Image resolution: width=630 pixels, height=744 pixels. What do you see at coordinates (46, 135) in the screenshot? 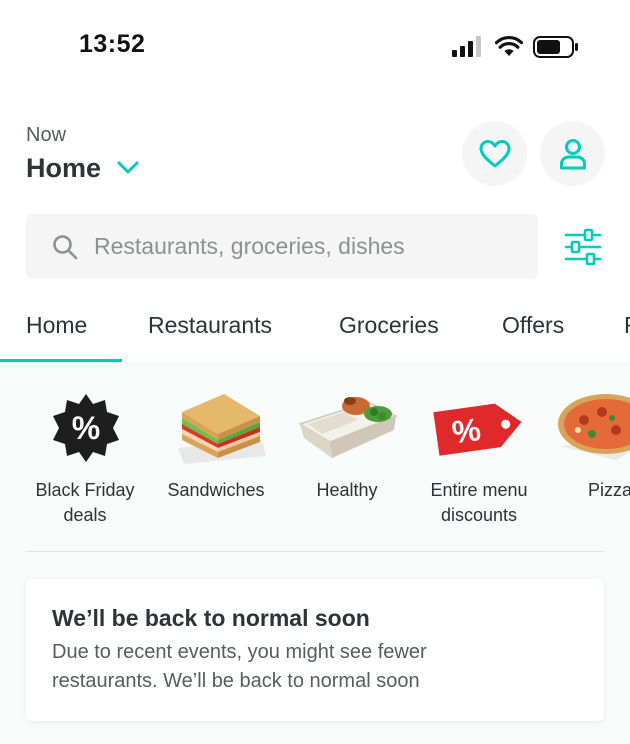
I see `delivery-time-label: Now` at bounding box center [46, 135].